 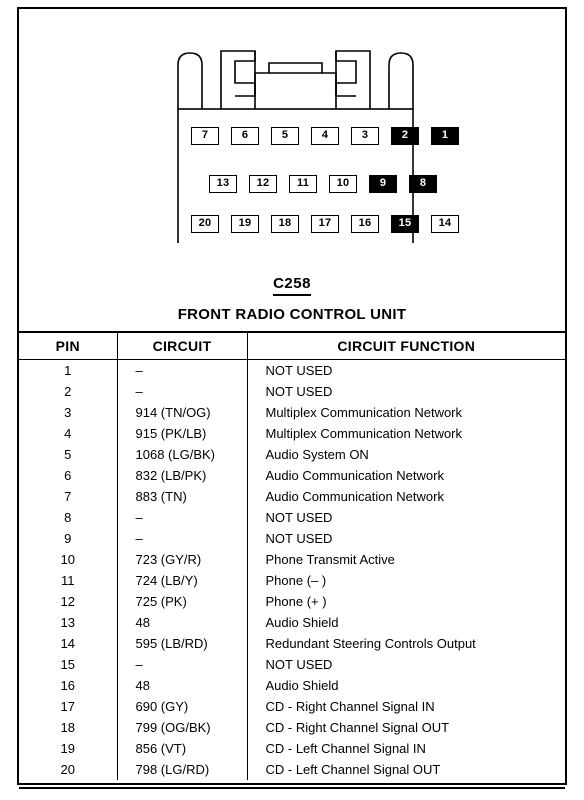 I want to click on connector-pin-17: 17, so click(x=325, y=224).